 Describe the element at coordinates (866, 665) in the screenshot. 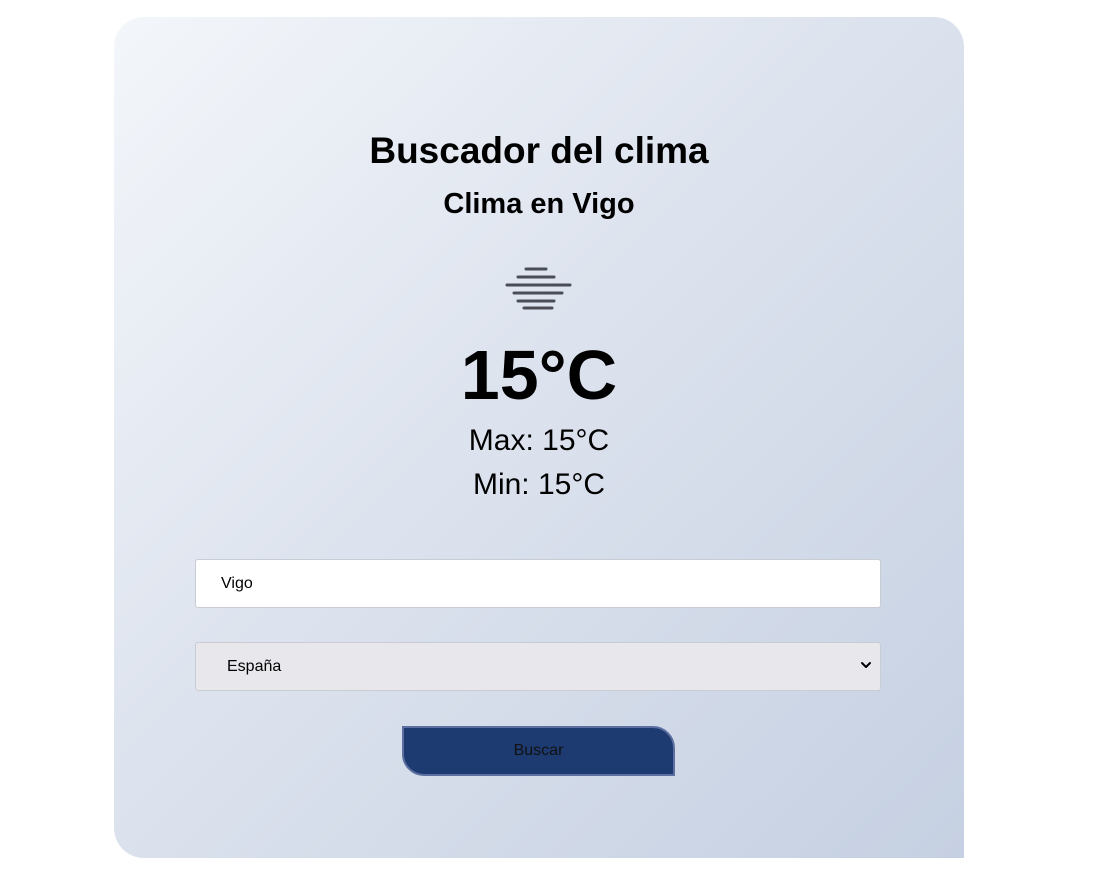

I see `chevron-down-icon` at that location.